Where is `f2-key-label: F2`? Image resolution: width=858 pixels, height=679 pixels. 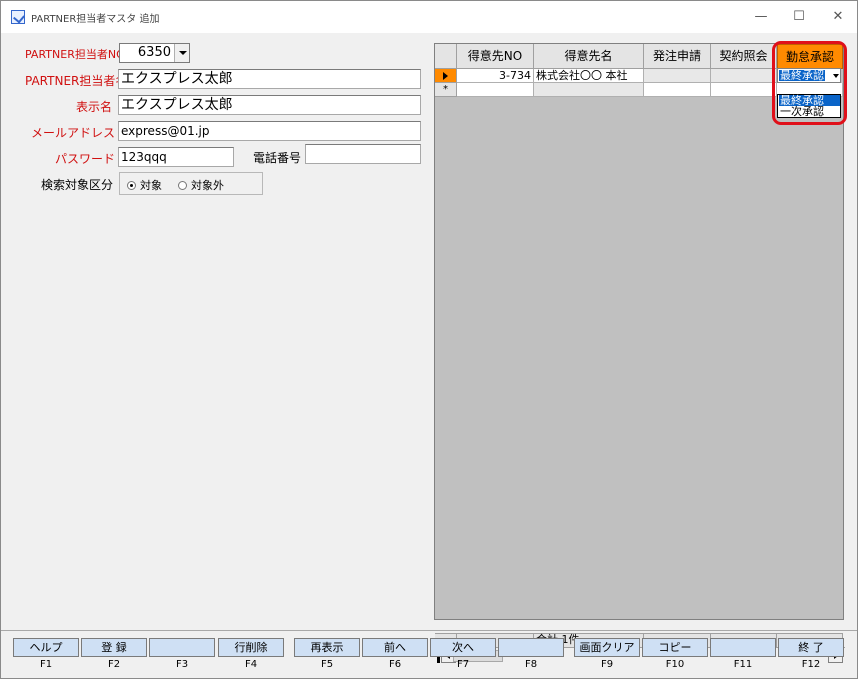 f2-key-label: F2 is located at coordinates (114, 664).